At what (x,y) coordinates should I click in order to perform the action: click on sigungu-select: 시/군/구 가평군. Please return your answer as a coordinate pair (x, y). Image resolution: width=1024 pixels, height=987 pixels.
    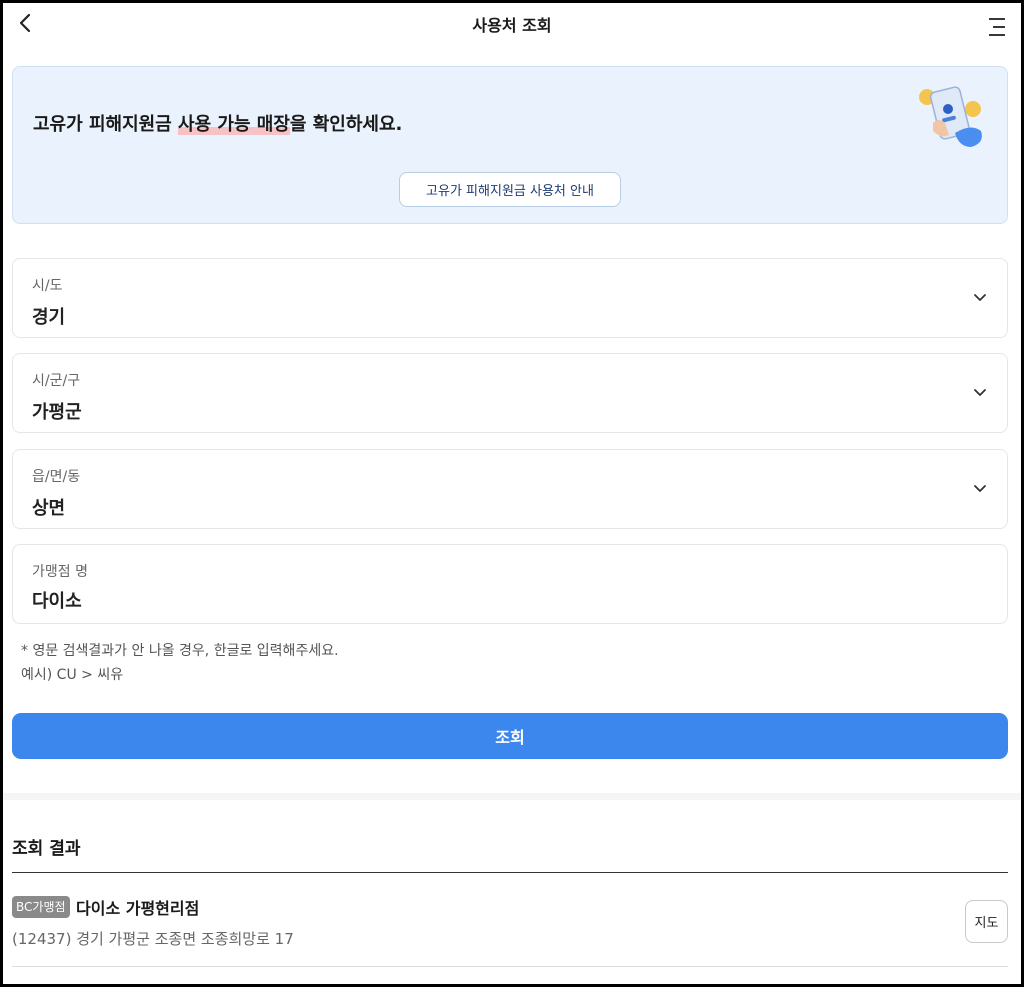
    Looking at the image, I should click on (510, 393).